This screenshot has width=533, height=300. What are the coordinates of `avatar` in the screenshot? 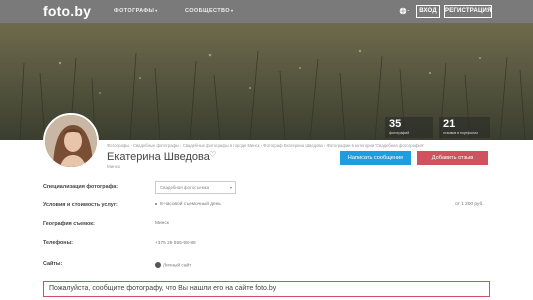 It's located at (71, 141).